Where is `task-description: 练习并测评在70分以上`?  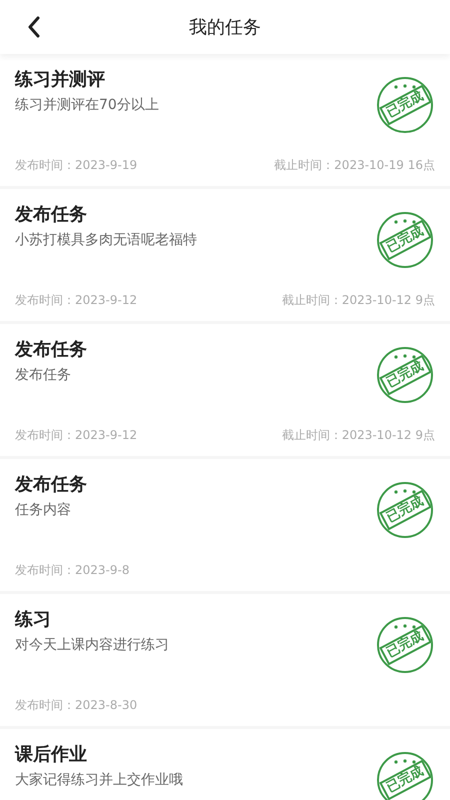
task-description: 练习并测评在70分以上 is located at coordinates (87, 105).